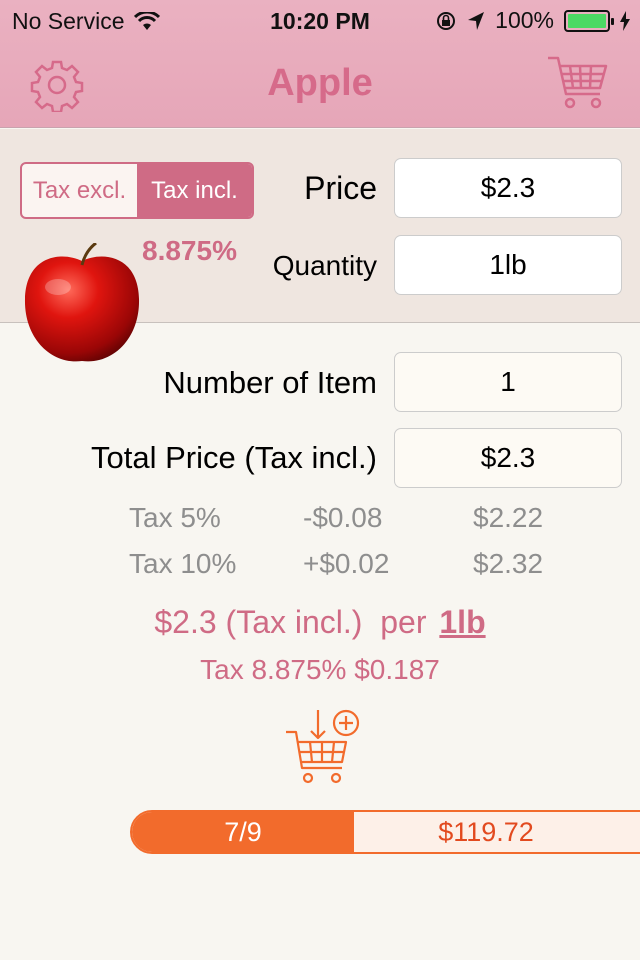 The height and width of the screenshot is (960, 640). What do you see at coordinates (577, 83) in the screenshot?
I see `shopping-cart-icon` at bounding box center [577, 83].